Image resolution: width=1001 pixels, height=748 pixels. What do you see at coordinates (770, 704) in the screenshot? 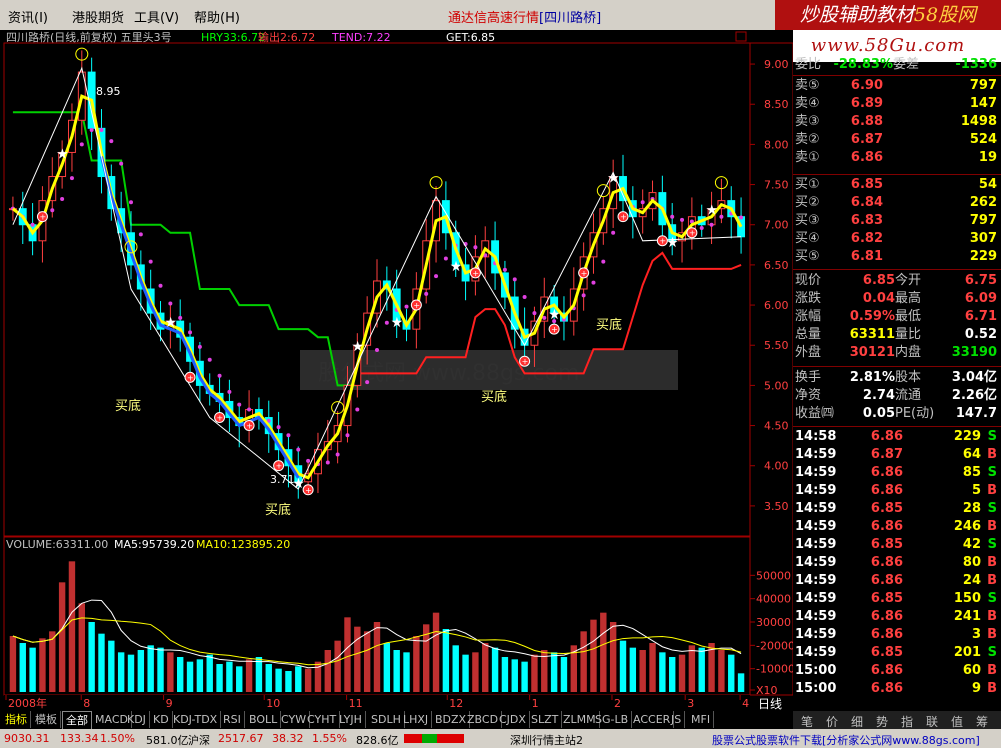
I see `period-label: 日线` at bounding box center [770, 704].